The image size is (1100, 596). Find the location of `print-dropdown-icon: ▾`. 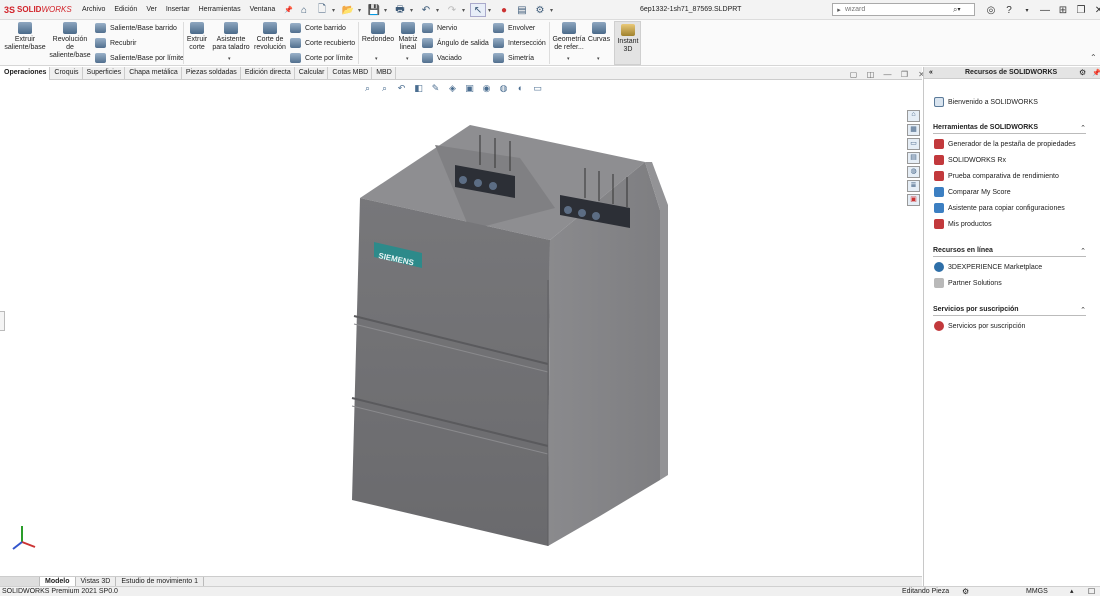

print-dropdown-icon: ▾ is located at coordinates (413, 10).